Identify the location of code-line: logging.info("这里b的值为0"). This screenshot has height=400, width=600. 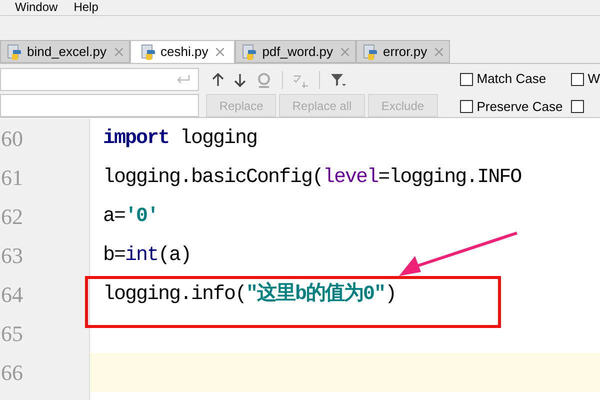
(249, 294).